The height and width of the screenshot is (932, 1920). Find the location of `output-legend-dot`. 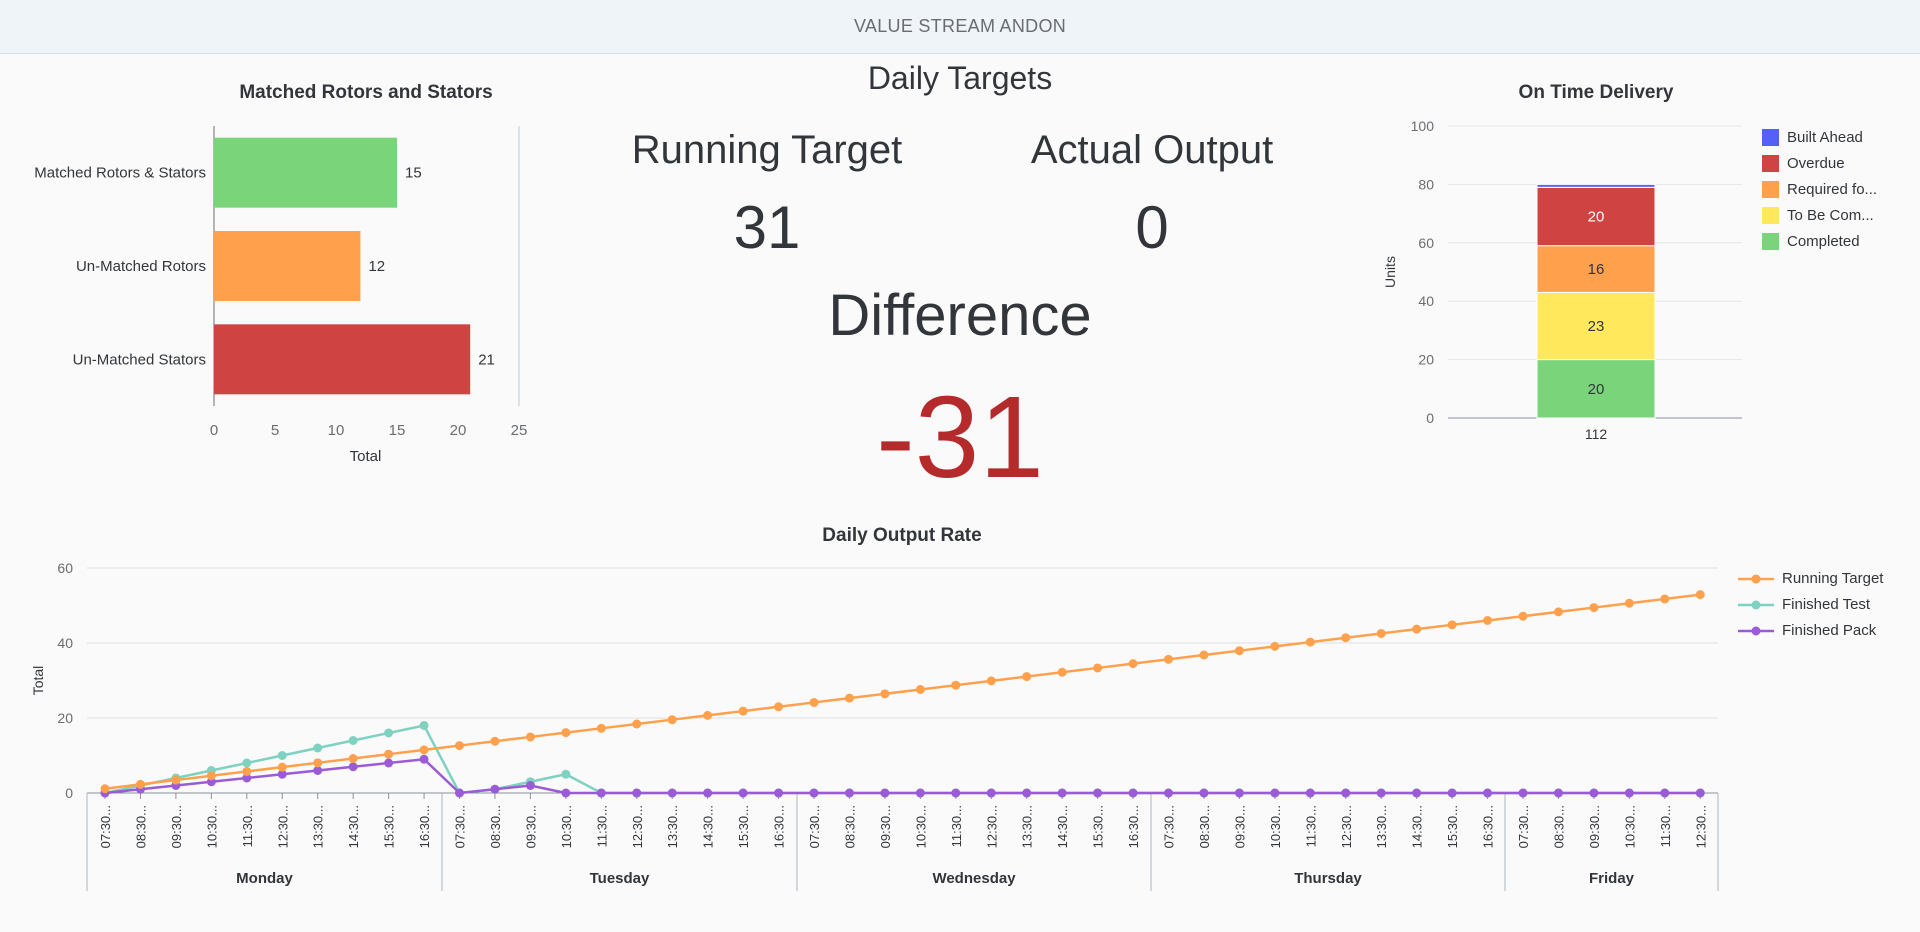

output-legend-dot is located at coordinates (1756, 630).